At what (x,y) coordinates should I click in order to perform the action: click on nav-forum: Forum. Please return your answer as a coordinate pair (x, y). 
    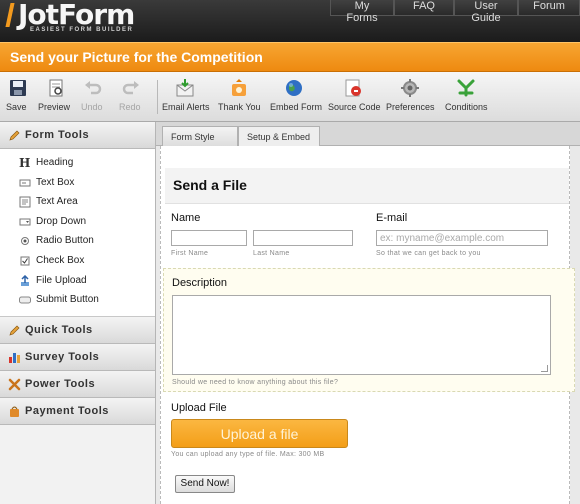
    Looking at the image, I should click on (549, 8).